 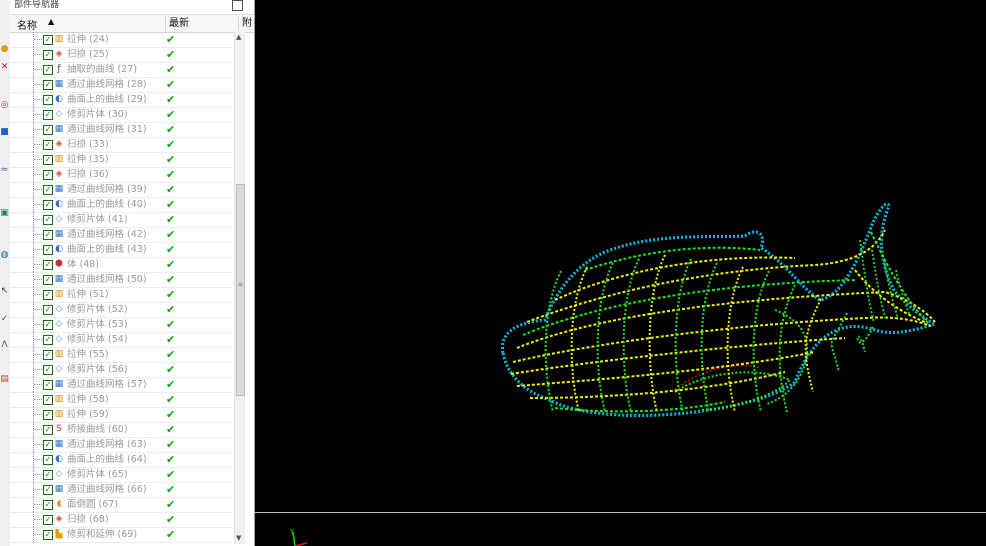 What do you see at coordinates (121, 414) in the screenshot?
I see `tree-row: ✓ ▥ 拉伸 (59) ✔` at bounding box center [121, 414].